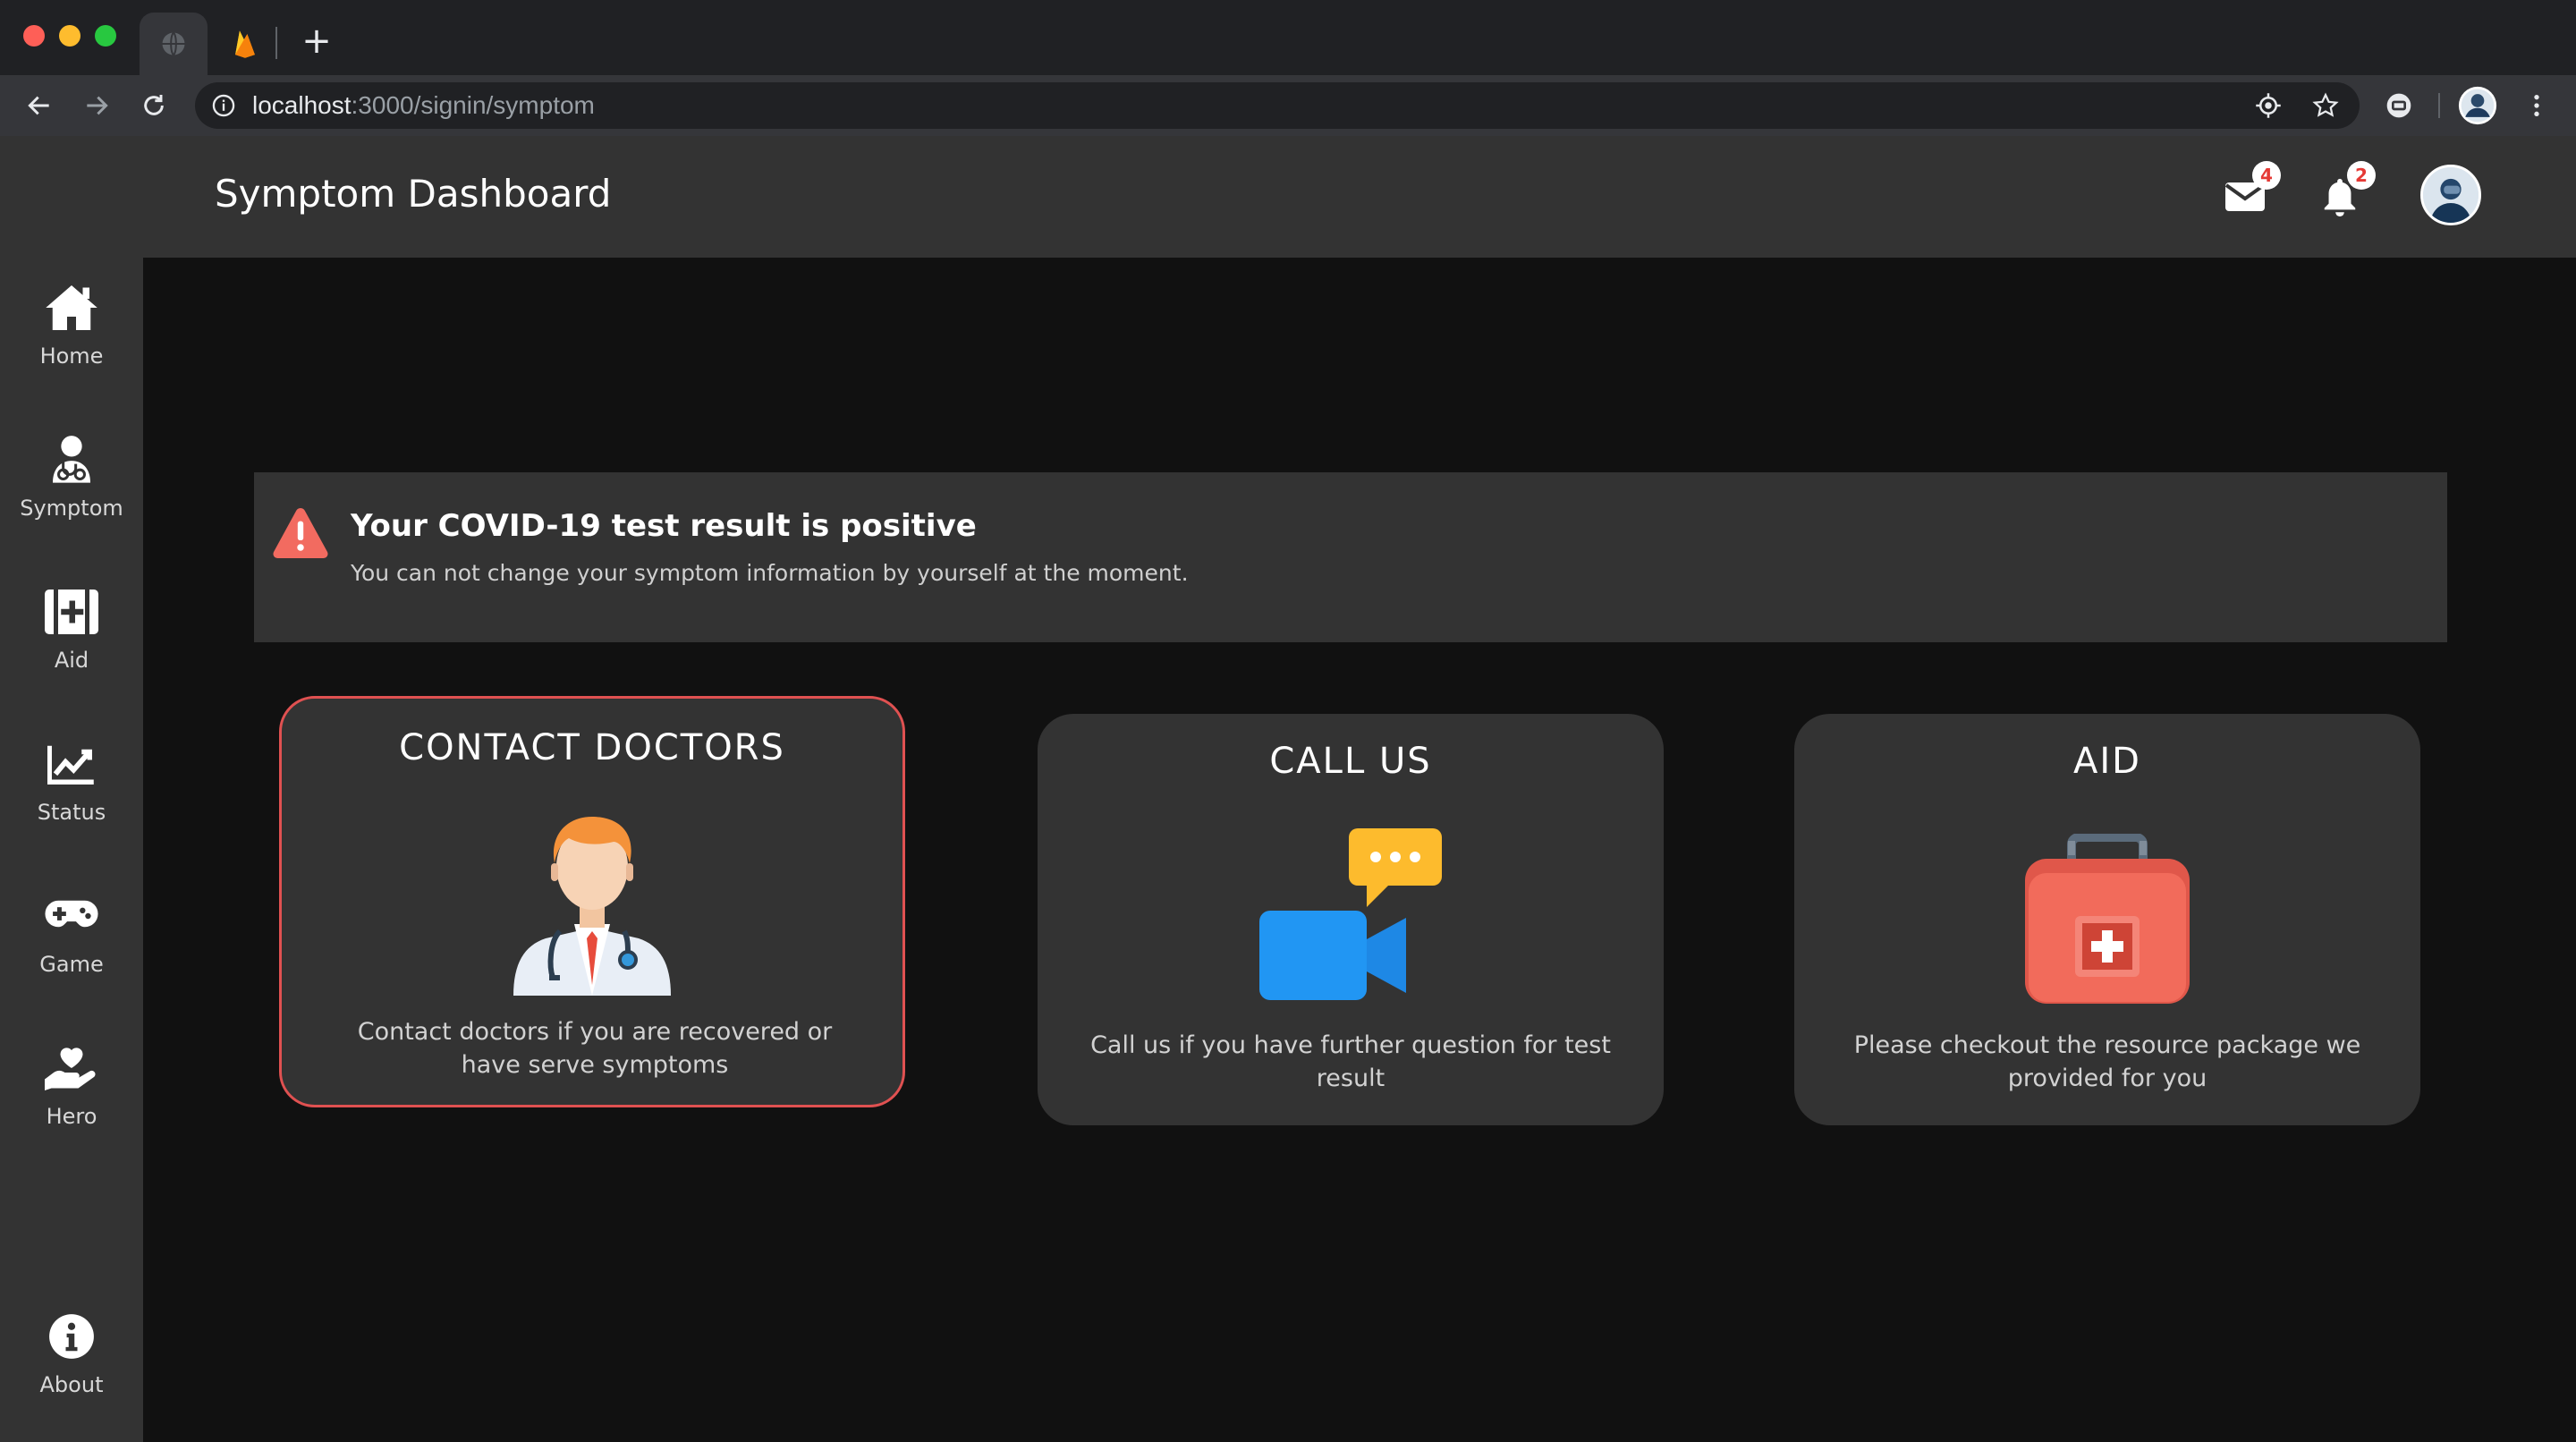 This screenshot has width=2576, height=1442. What do you see at coordinates (300, 533) in the screenshot?
I see `warning-icon` at bounding box center [300, 533].